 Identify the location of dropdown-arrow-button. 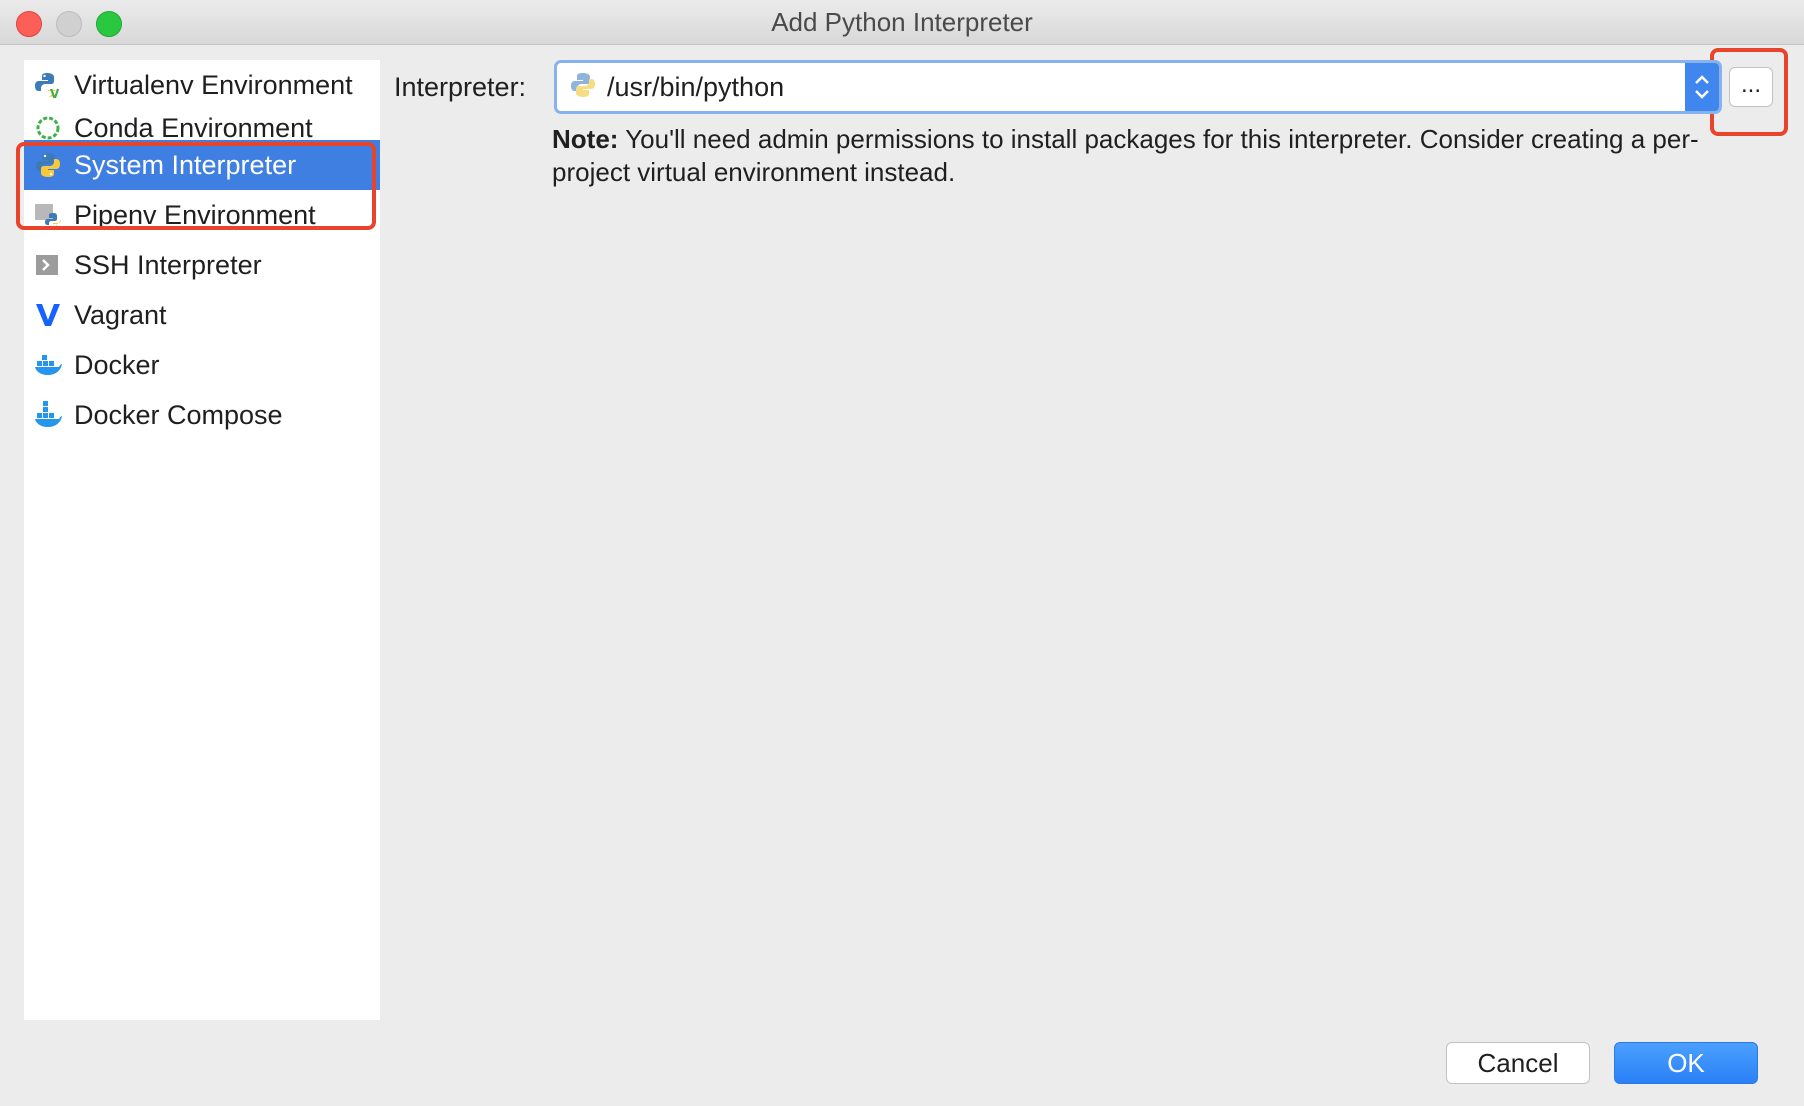
(1702, 87).